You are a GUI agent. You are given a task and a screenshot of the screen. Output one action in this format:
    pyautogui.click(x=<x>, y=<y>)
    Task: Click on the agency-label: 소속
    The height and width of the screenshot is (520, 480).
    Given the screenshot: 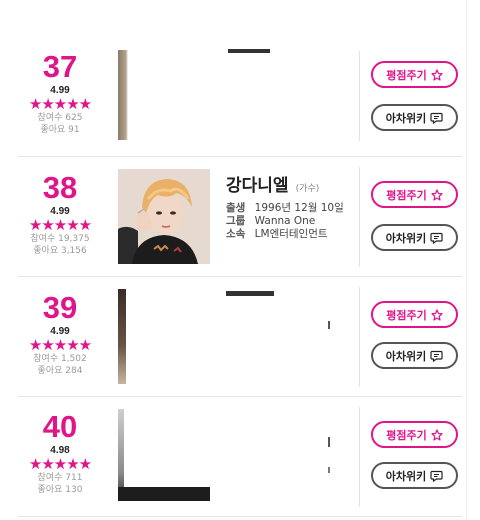 What is the action you would take?
    pyautogui.click(x=236, y=234)
    